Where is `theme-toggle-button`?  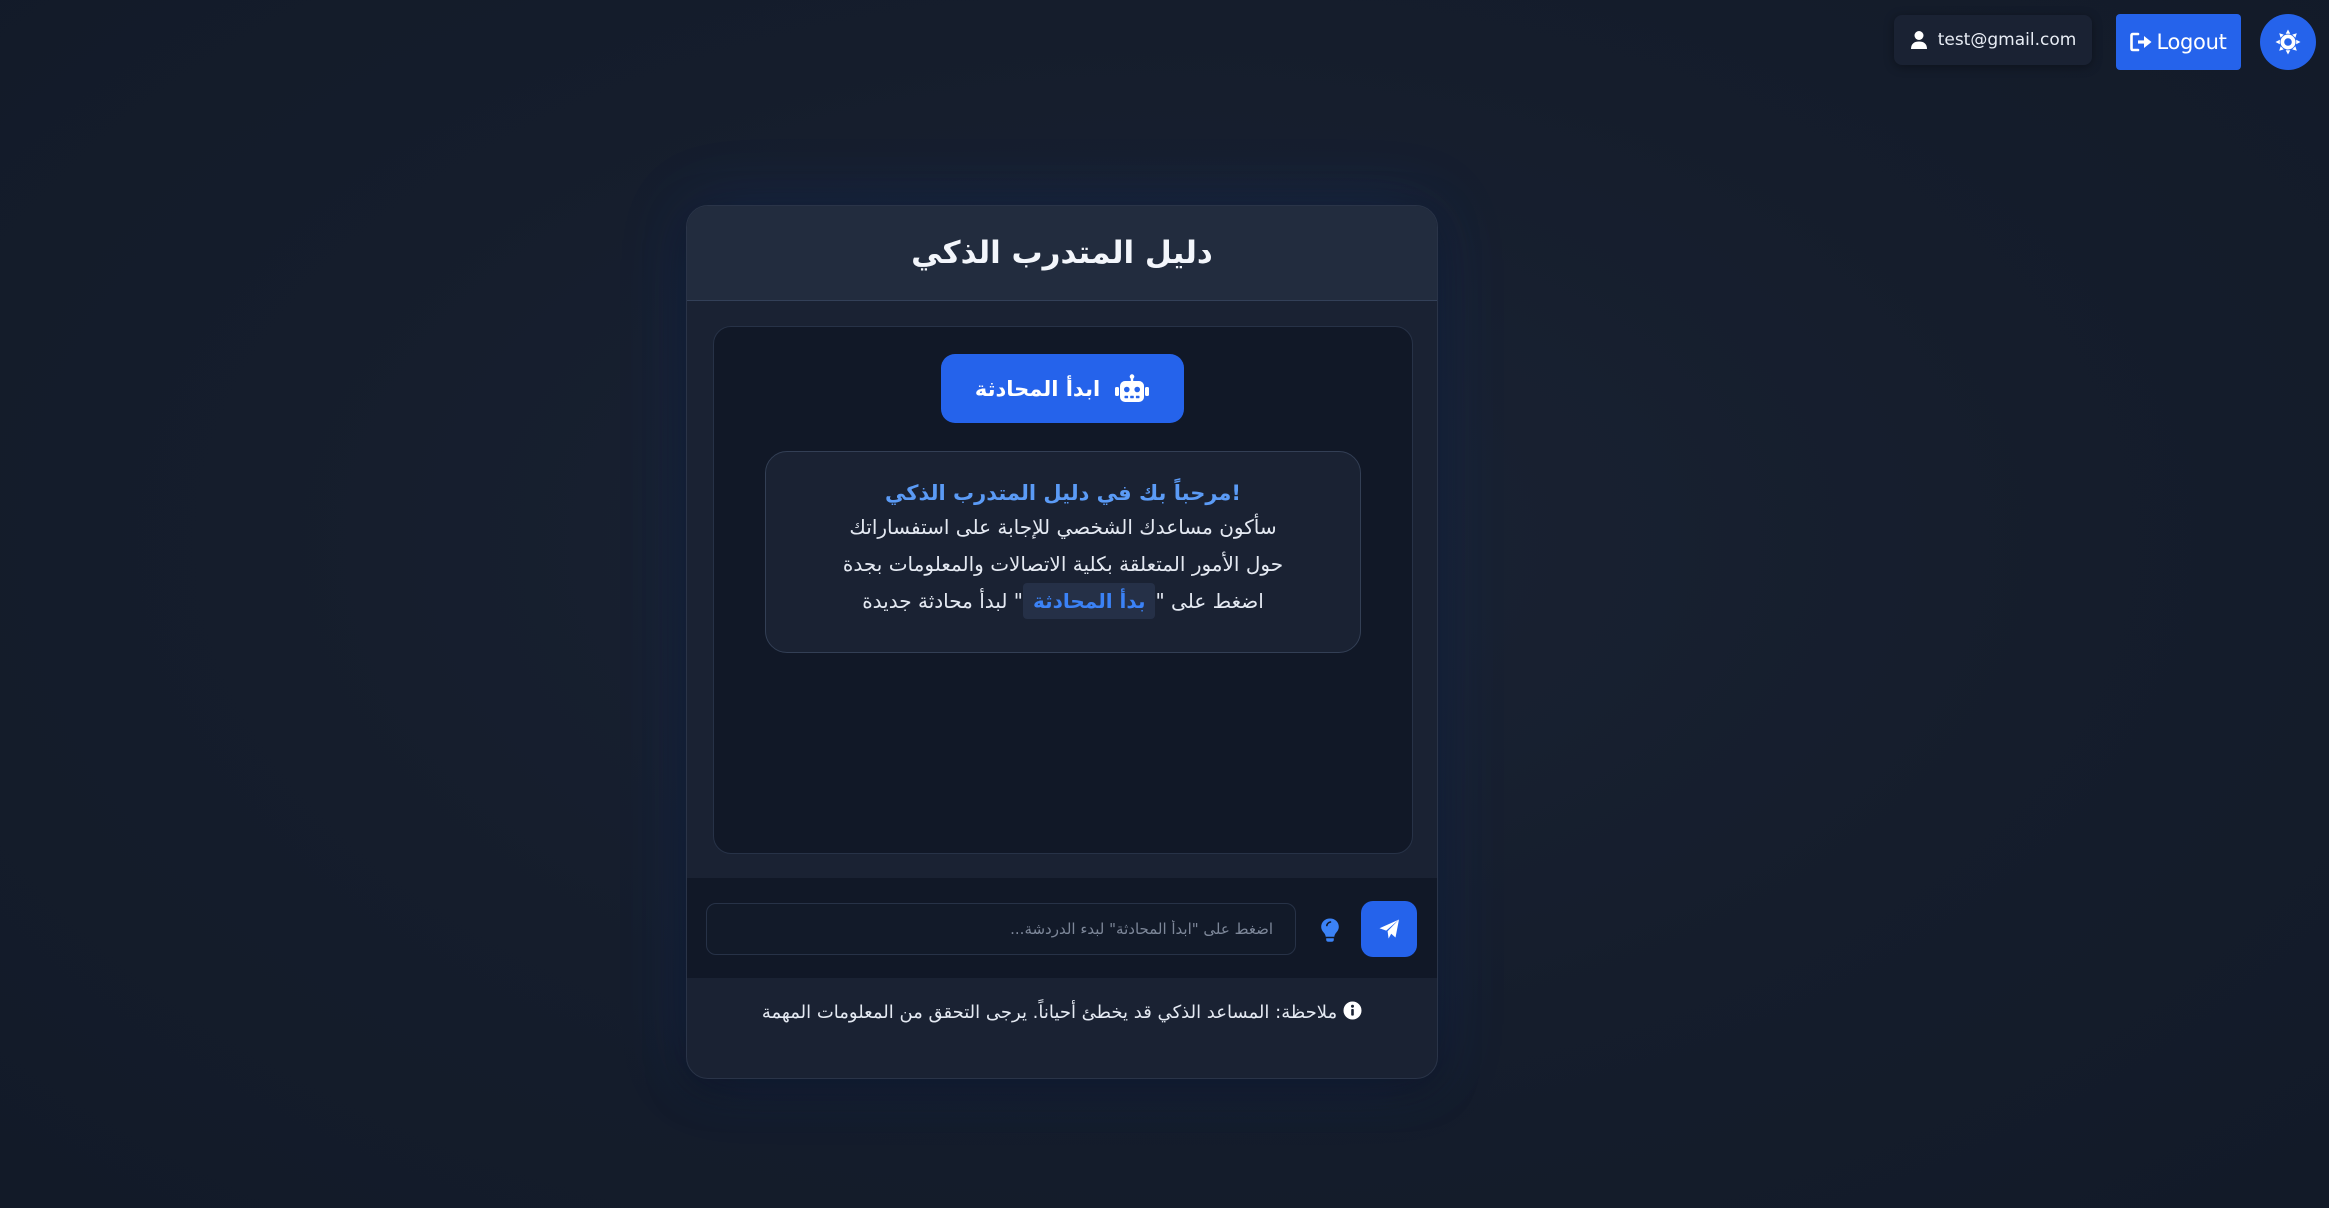
theme-toggle-button is located at coordinates (2288, 42).